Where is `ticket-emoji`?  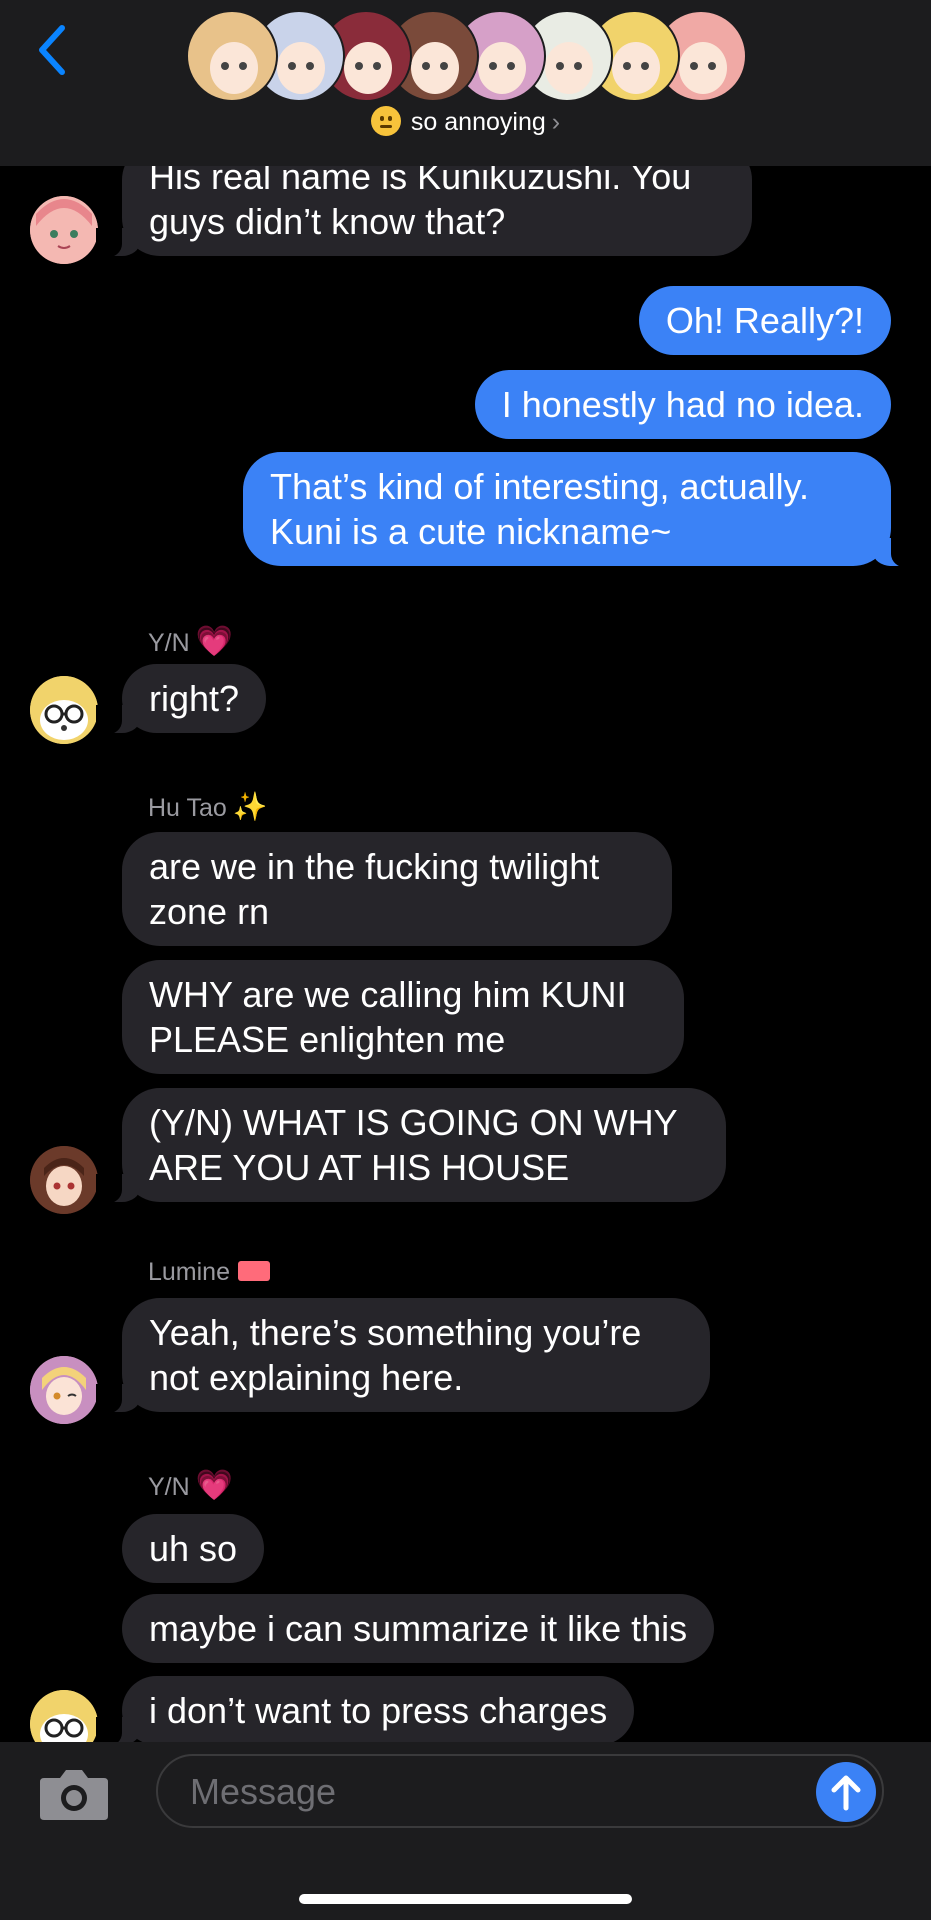 ticket-emoji is located at coordinates (254, 1271).